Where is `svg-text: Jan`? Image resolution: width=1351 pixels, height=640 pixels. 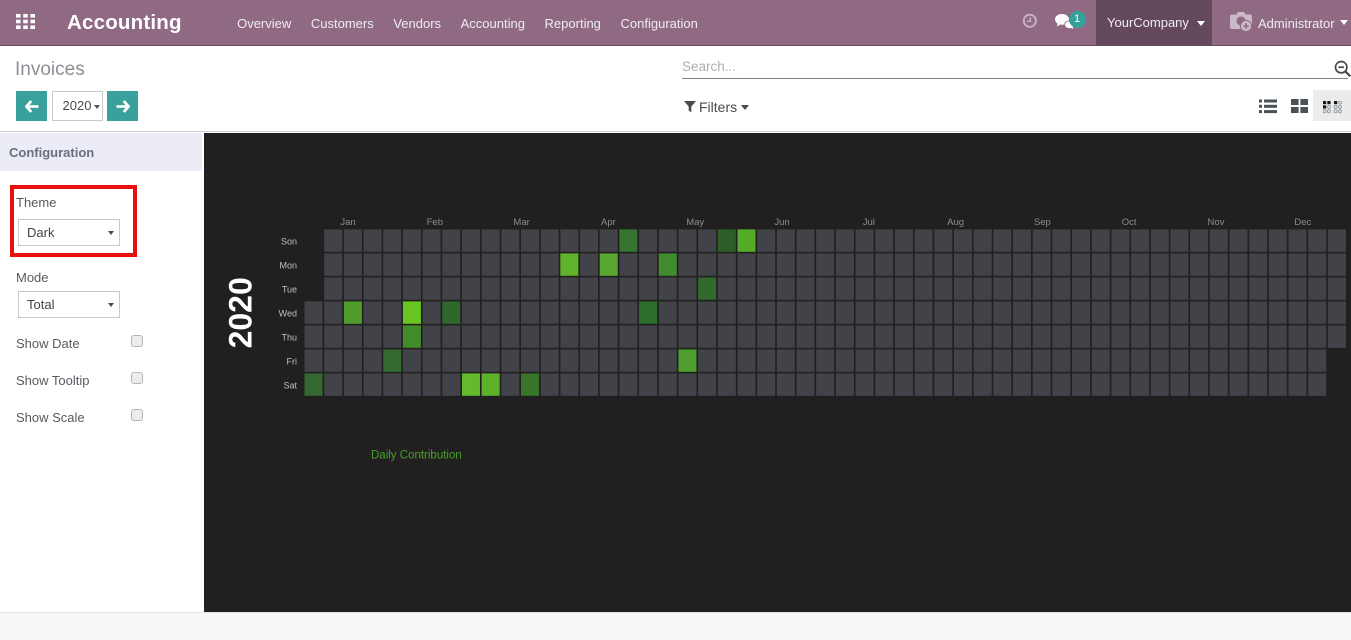
svg-text: Jan is located at coordinates (347, 222).